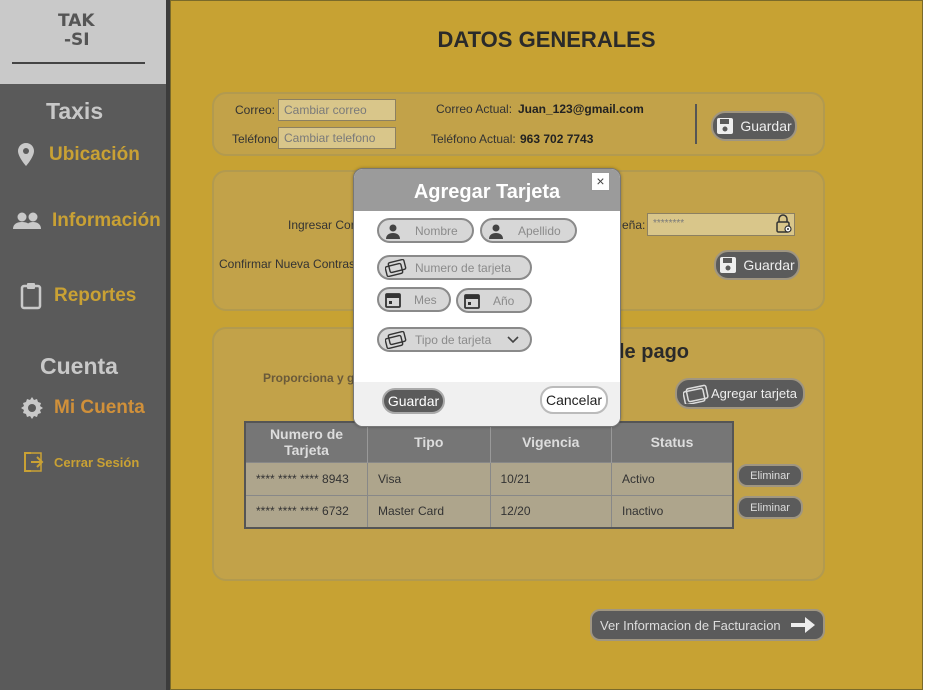  Describe the element at coordinates (95, 295) in the screenshot. I see `sidebar-item-label: Reportes` at that location.